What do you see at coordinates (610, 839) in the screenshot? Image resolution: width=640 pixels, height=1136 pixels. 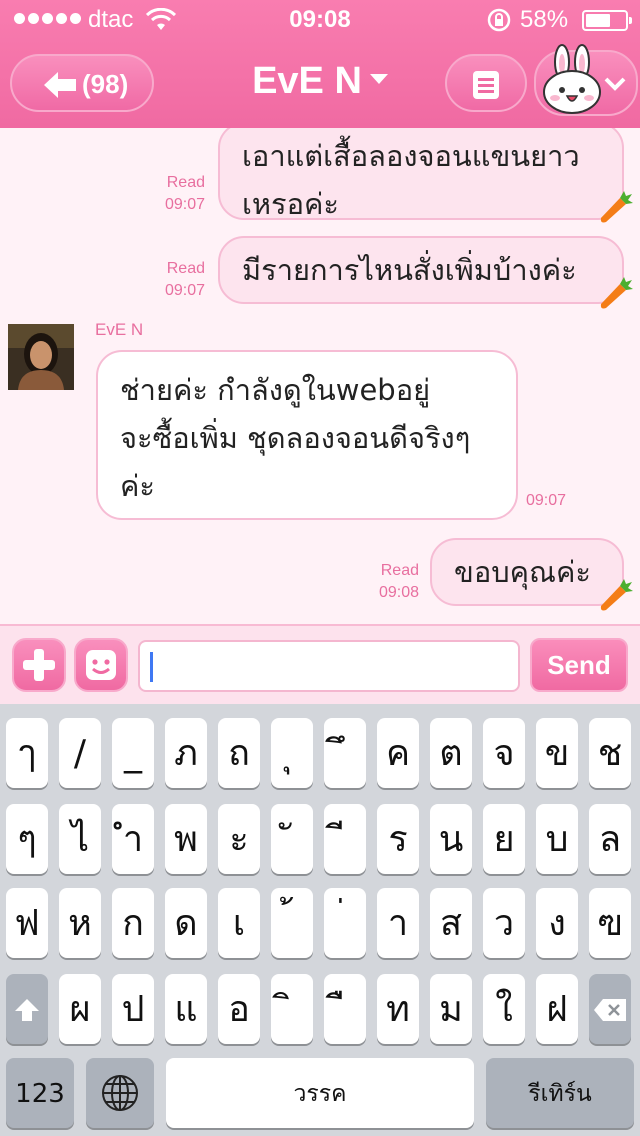 I see `key: ล` at bounding box center [610, 839].